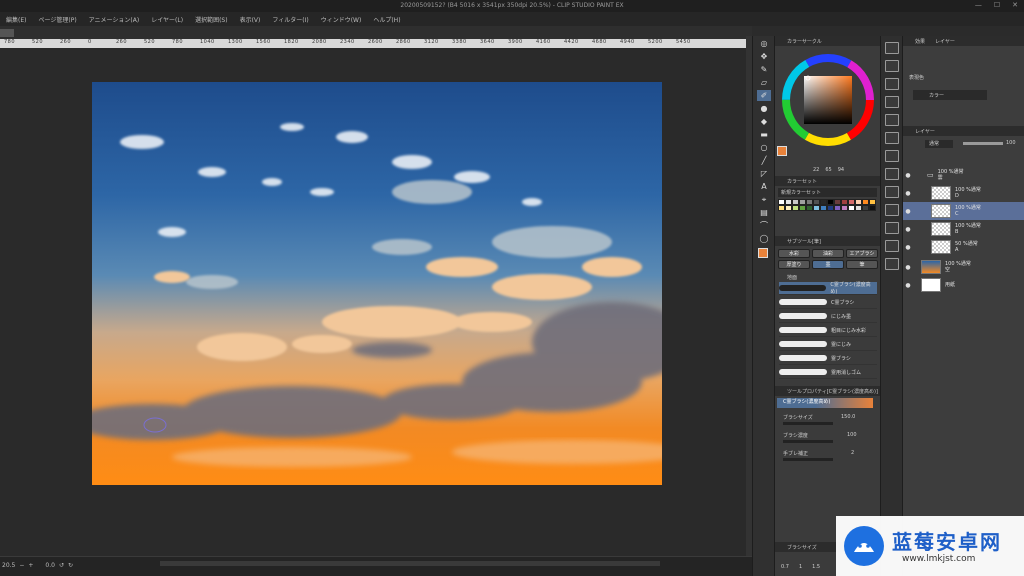 The width and height of the screenshot is (1024, 576). Describe the element at coordinates (764, 238) in the screenshot. I see `balloon-tool-icon: ◯` at that location.